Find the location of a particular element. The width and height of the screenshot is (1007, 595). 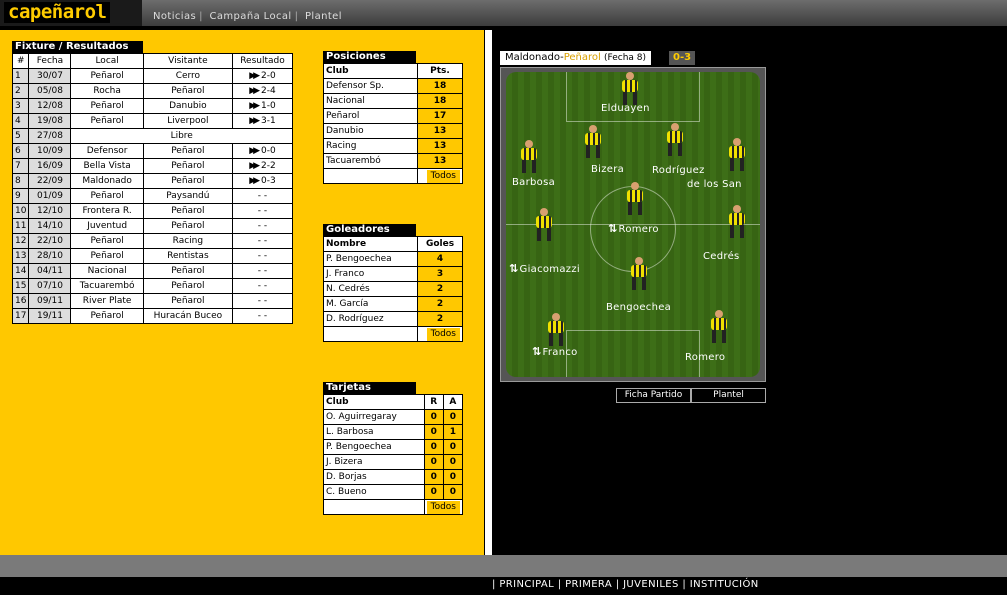

tab-plantel: Plantel is located at coordinates (728, 395).